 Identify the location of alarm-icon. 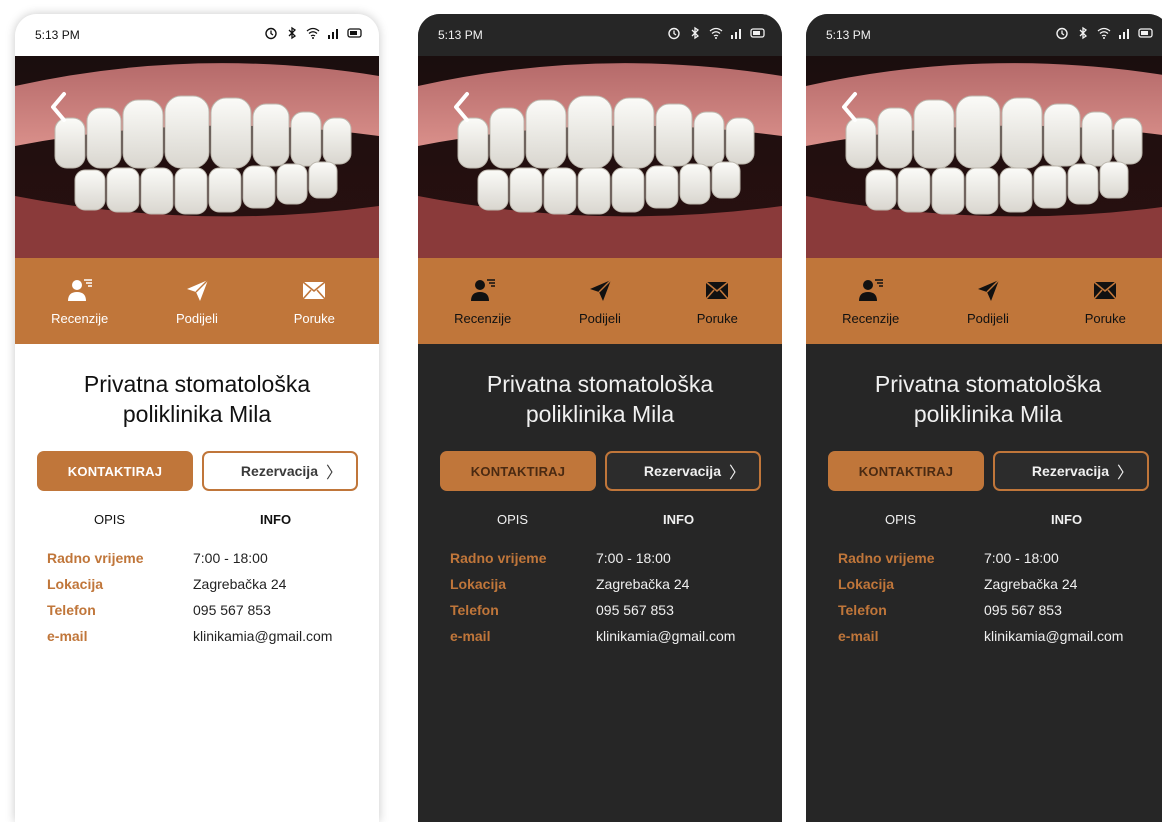
(674, 33).